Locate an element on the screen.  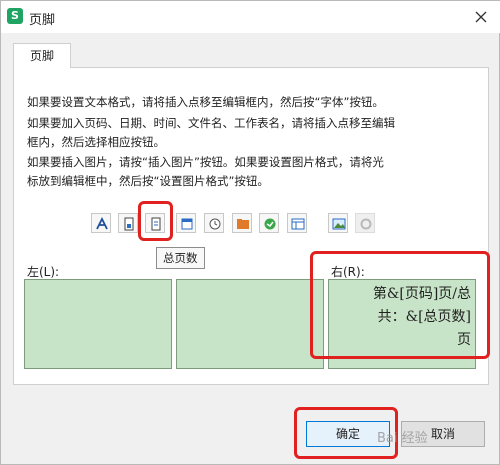
font-button is located at coordinates (101, 223).